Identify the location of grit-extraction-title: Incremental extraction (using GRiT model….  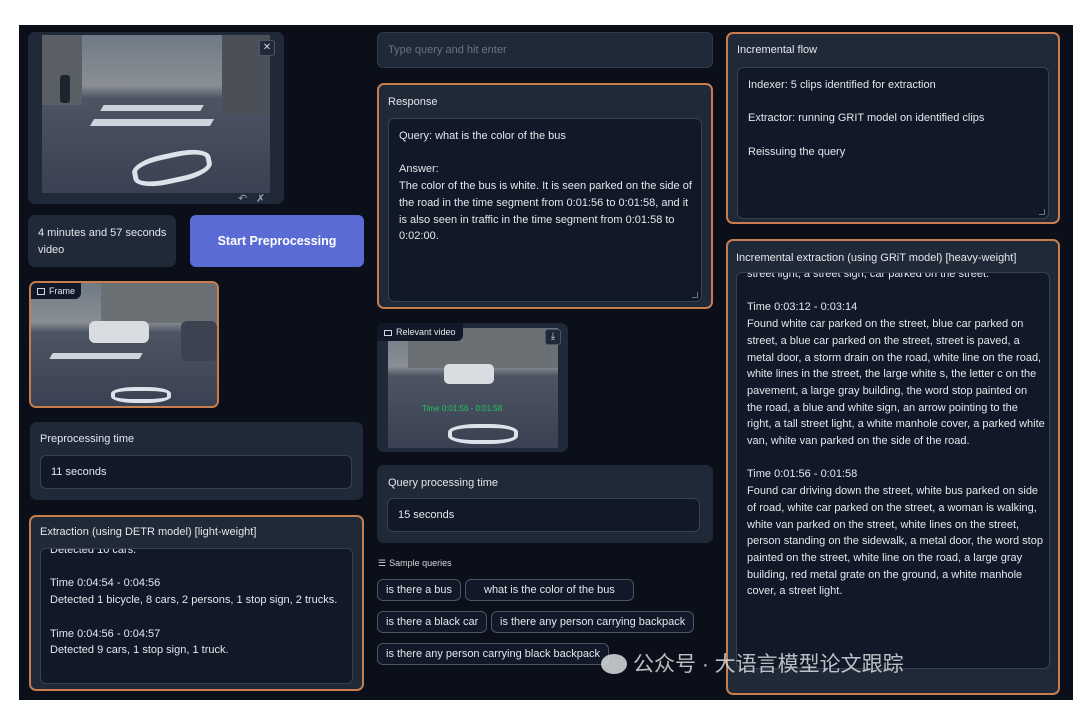
(876, 258).